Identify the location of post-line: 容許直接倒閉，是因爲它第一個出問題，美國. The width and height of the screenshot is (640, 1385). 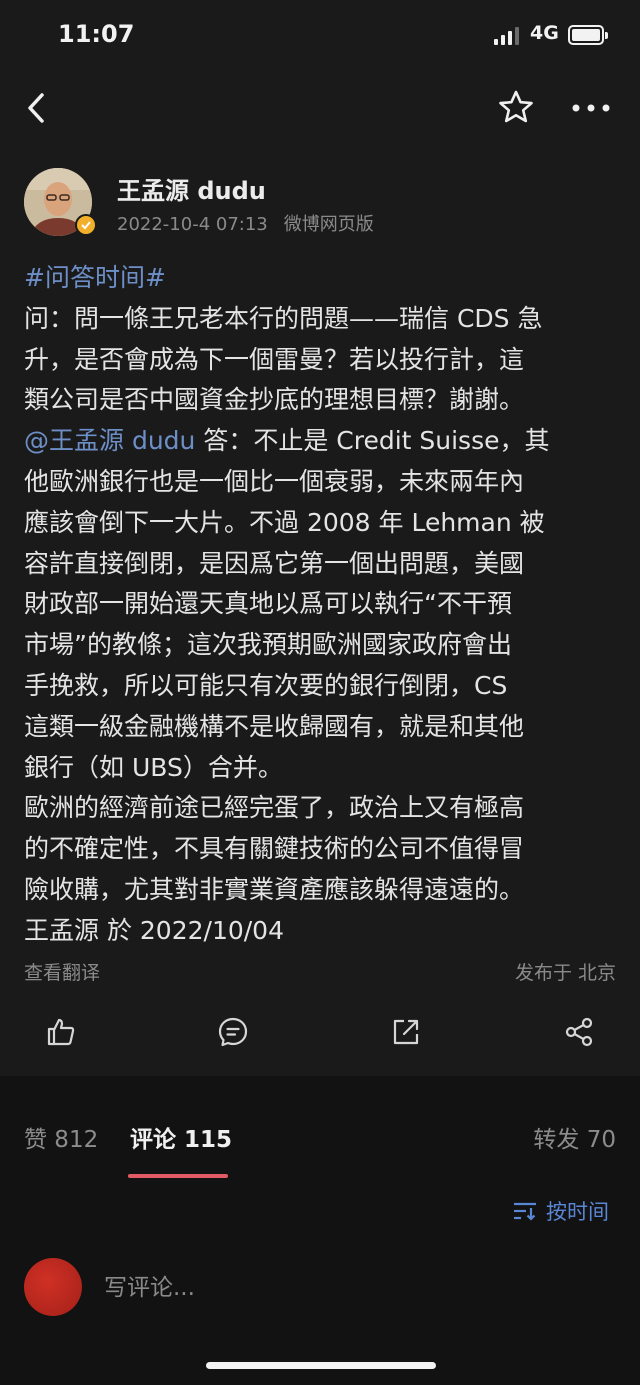
(274, 563).